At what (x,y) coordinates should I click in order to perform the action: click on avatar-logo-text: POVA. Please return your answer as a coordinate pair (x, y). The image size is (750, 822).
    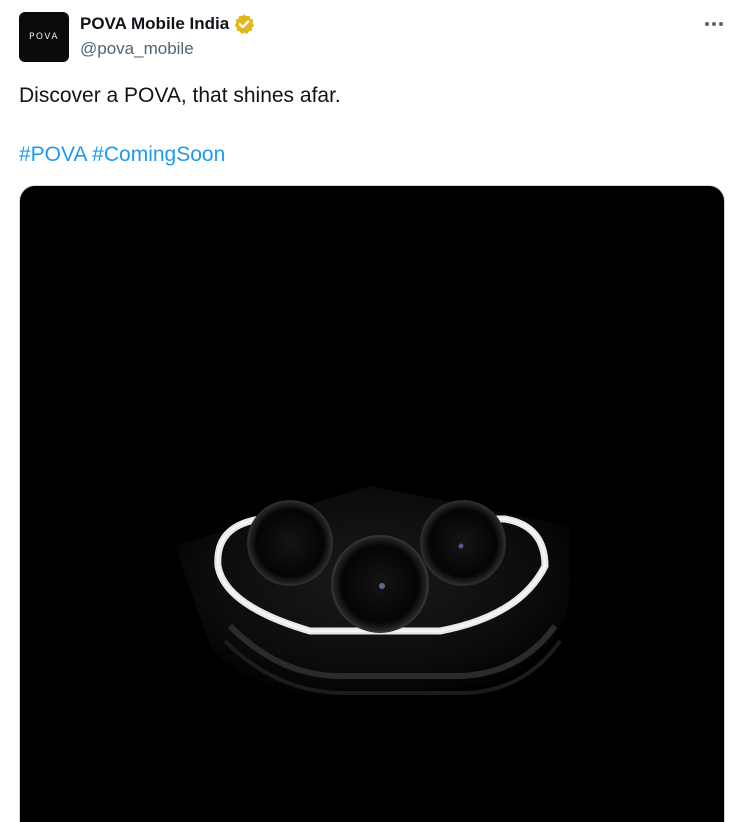
    Looking at the image, I should click on (44, 37).